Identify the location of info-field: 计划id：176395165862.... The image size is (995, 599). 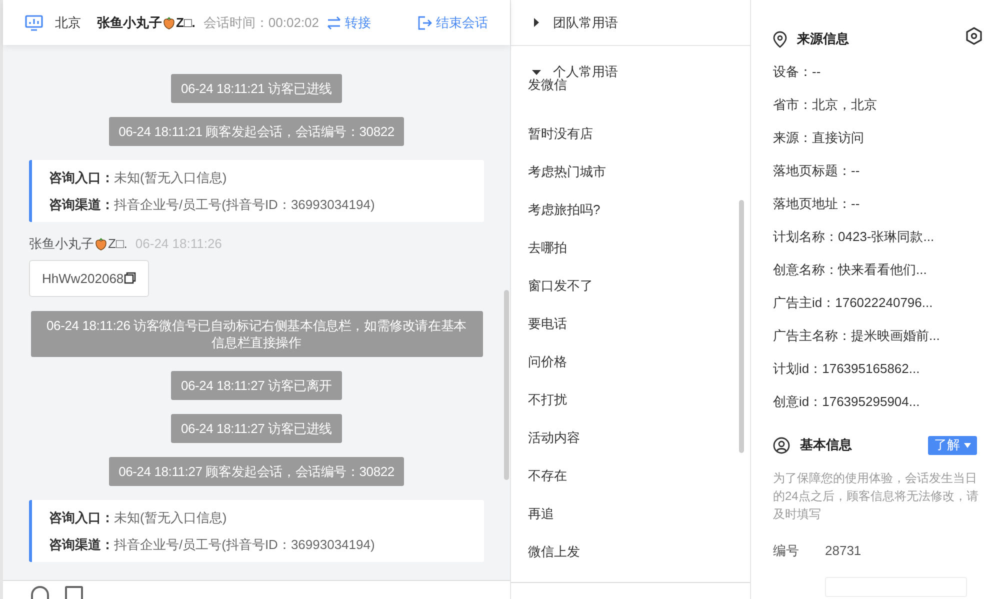
(878, 377).